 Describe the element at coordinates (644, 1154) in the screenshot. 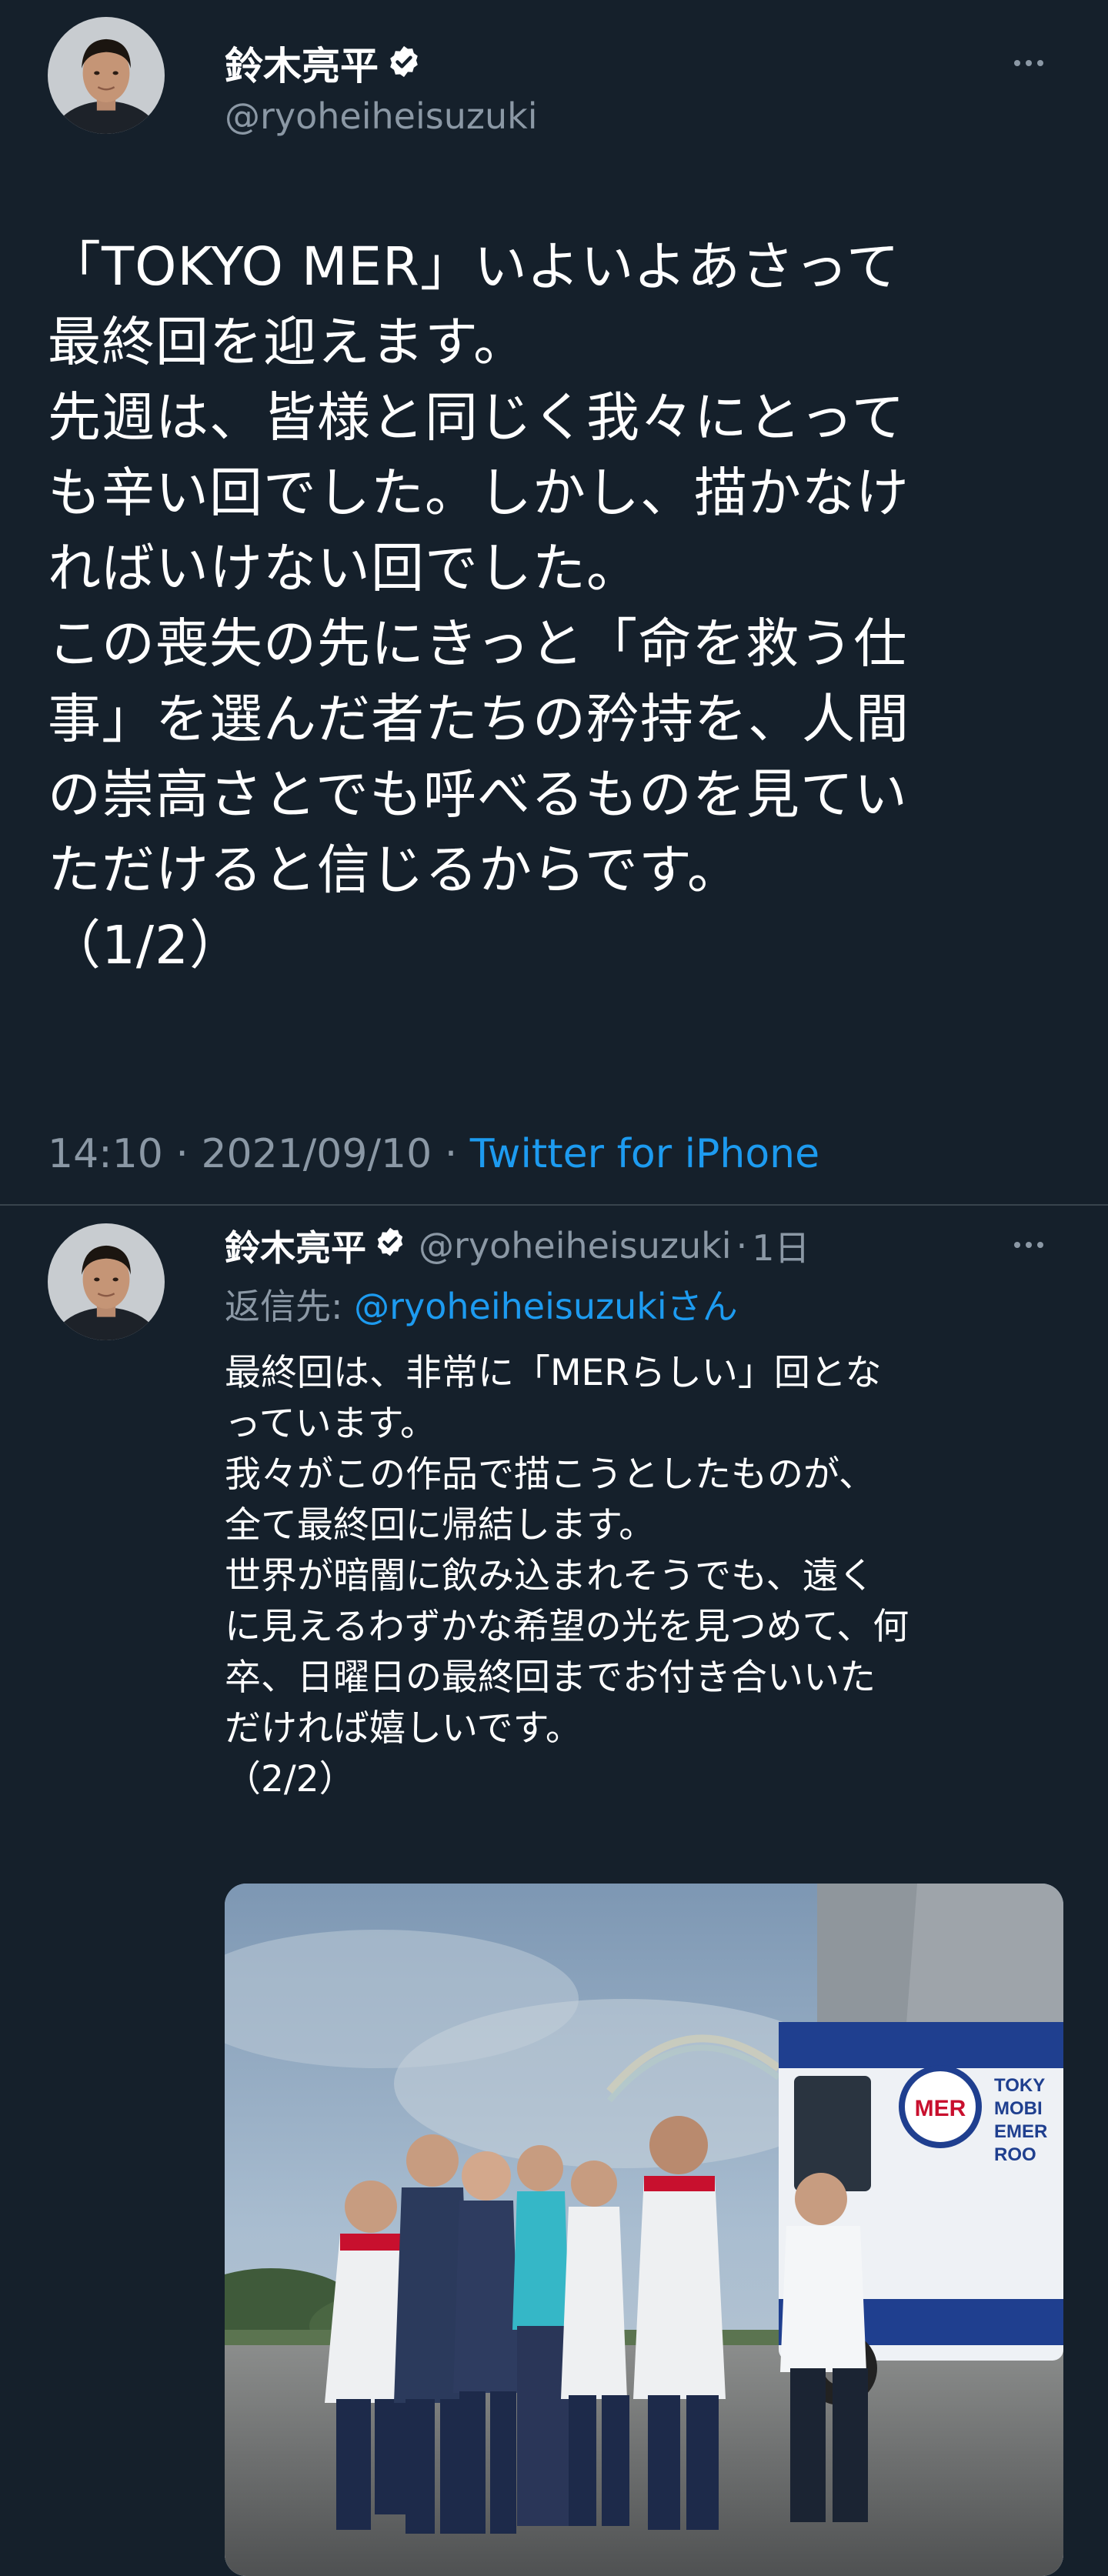

I see `tweet-source-link: Twitter for iPhone` at that location.